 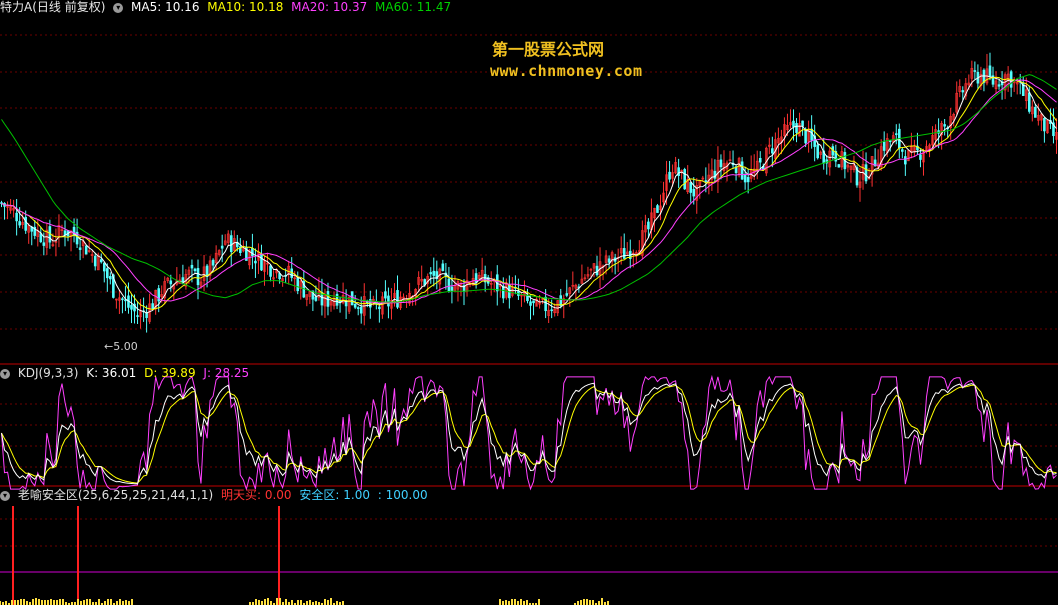 I want to click on ma10-label: MA10: 10.18, so click(x=245, y=7).